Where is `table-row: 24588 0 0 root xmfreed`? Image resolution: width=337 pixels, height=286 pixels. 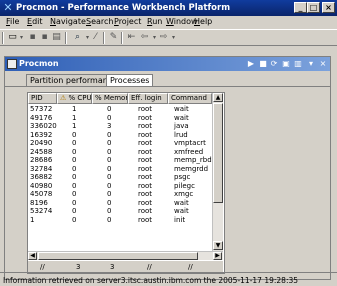 table-row: 24588 0 0 root xmfreed is located at coordinates (120, 152).